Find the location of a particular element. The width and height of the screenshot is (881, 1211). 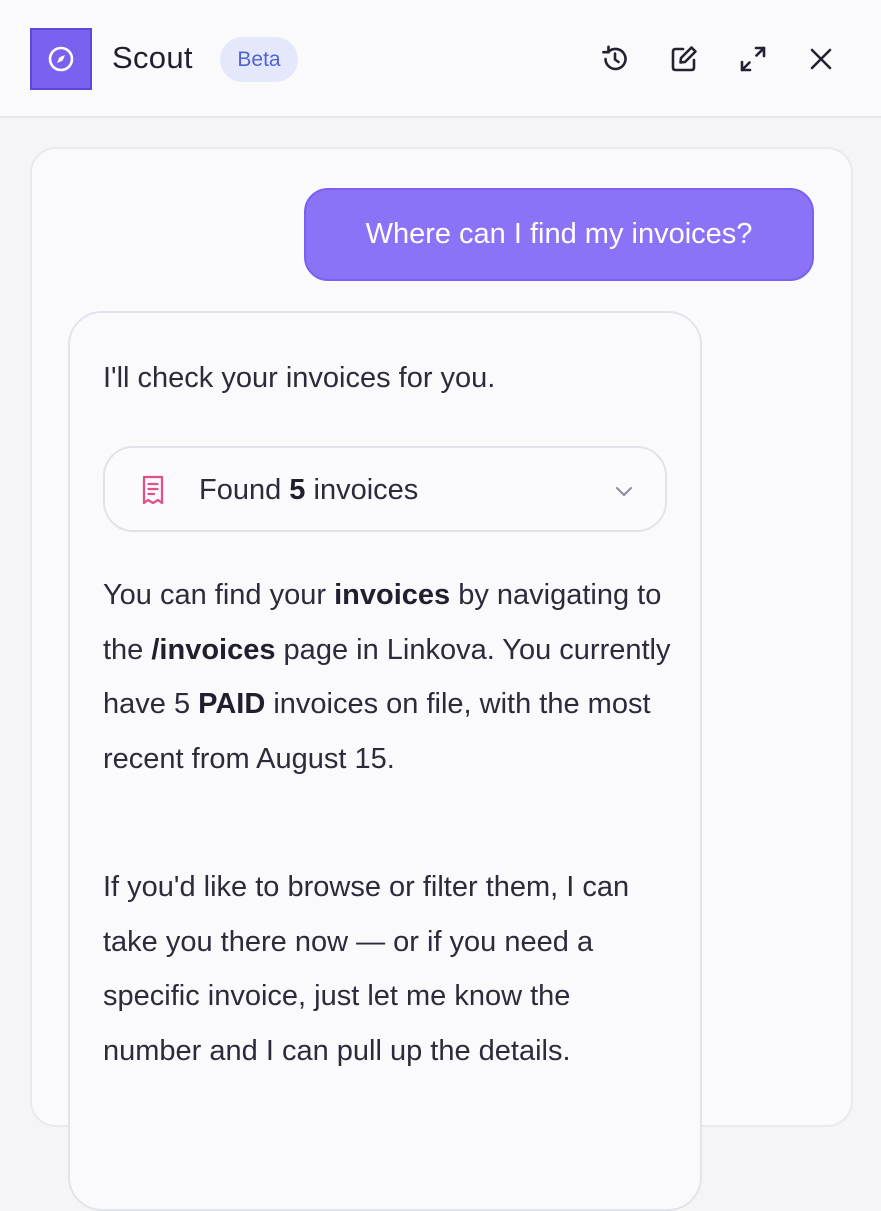

compass-icon is located at coordinates (61, 59).